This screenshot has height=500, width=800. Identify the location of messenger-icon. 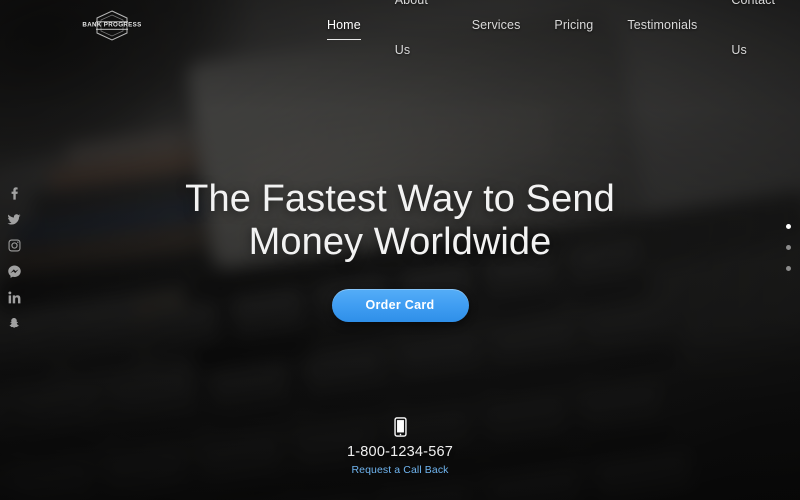
(14, 271).